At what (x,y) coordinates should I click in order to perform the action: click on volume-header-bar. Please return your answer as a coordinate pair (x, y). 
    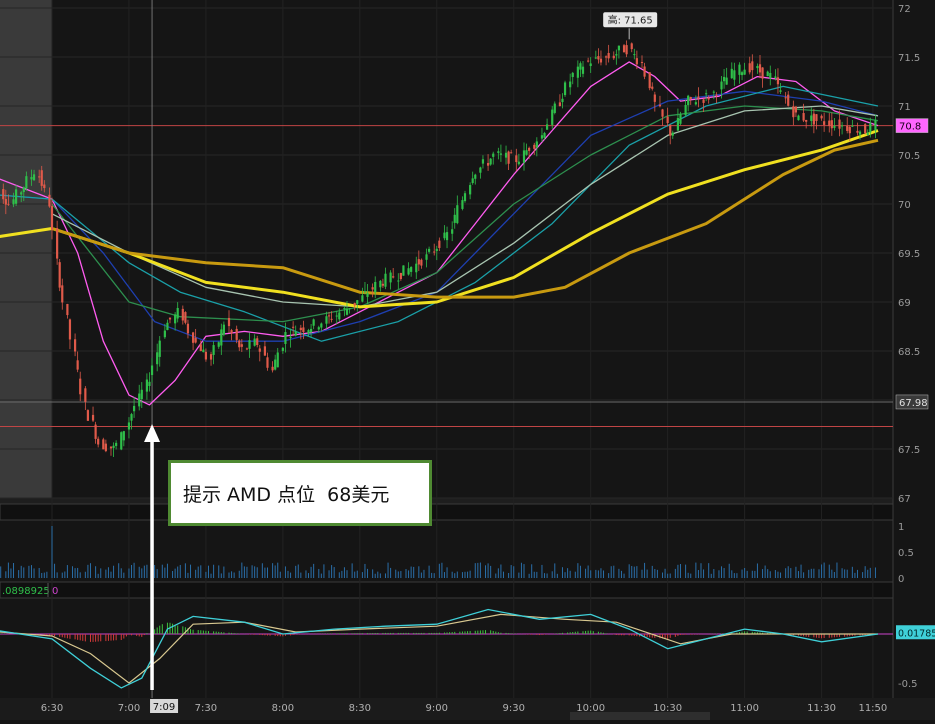
    Looking at the image, I should click on (447, 512).